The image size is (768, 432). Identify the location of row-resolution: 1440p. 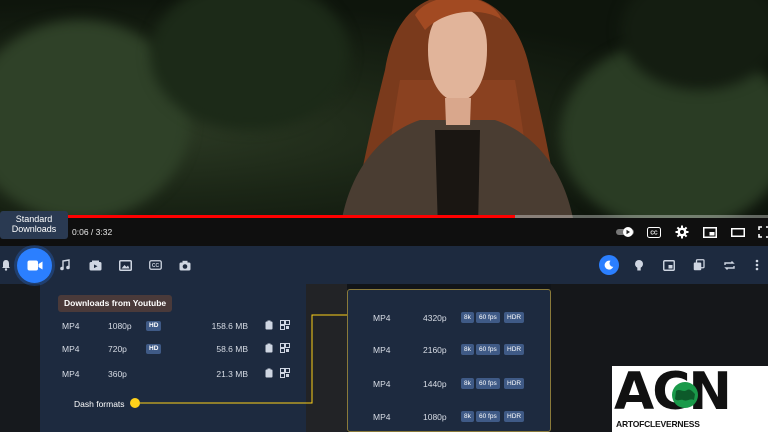
(435, 384).